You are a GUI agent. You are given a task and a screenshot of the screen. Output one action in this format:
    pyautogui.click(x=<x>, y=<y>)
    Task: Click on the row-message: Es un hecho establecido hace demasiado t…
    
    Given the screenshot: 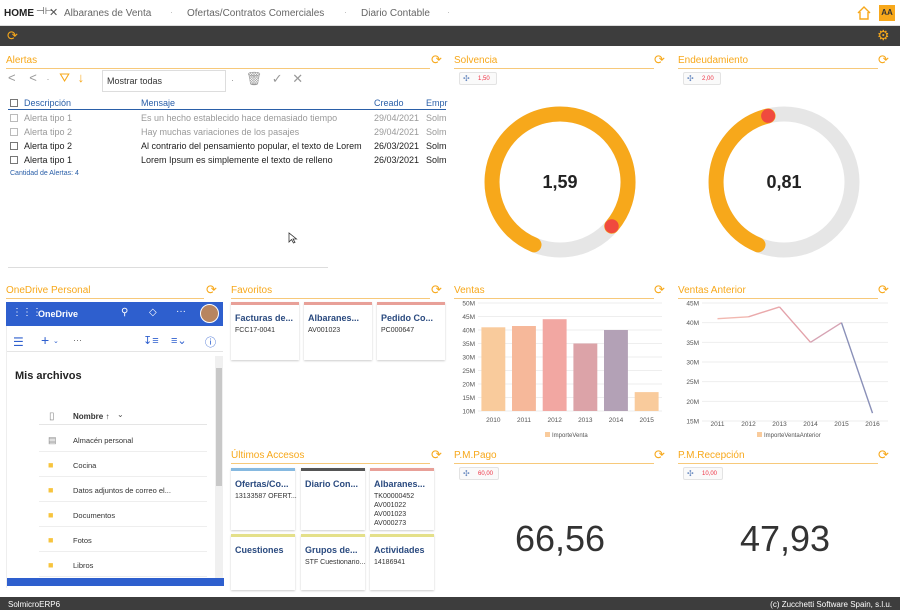 What is the action you would take?
    pyautogui.click(x=256, y=118)
    